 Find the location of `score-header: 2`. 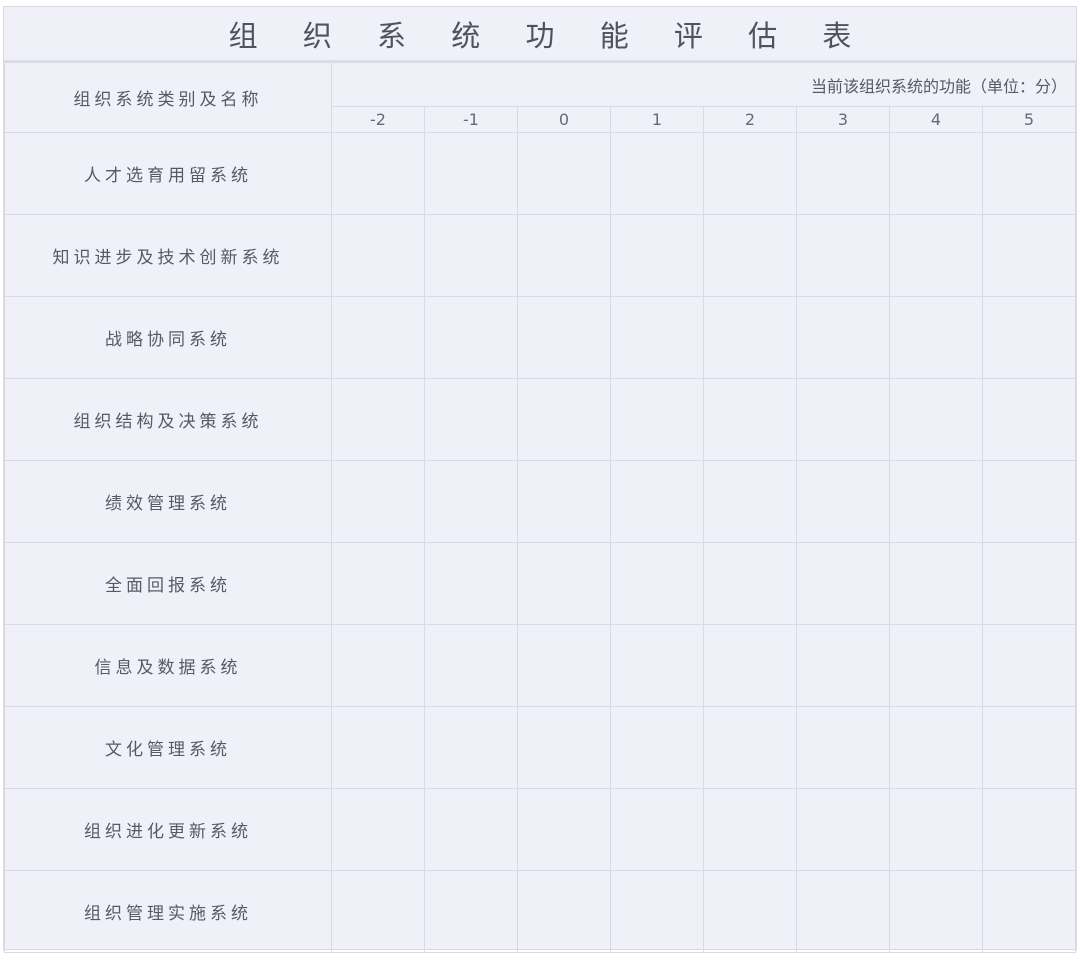

score-header: 2 is located at coordinates (750, 119).